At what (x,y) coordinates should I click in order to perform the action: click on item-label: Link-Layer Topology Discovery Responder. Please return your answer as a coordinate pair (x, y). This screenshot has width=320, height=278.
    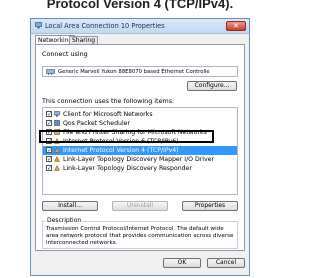
    Looking at the image, I should click on (127, 168).